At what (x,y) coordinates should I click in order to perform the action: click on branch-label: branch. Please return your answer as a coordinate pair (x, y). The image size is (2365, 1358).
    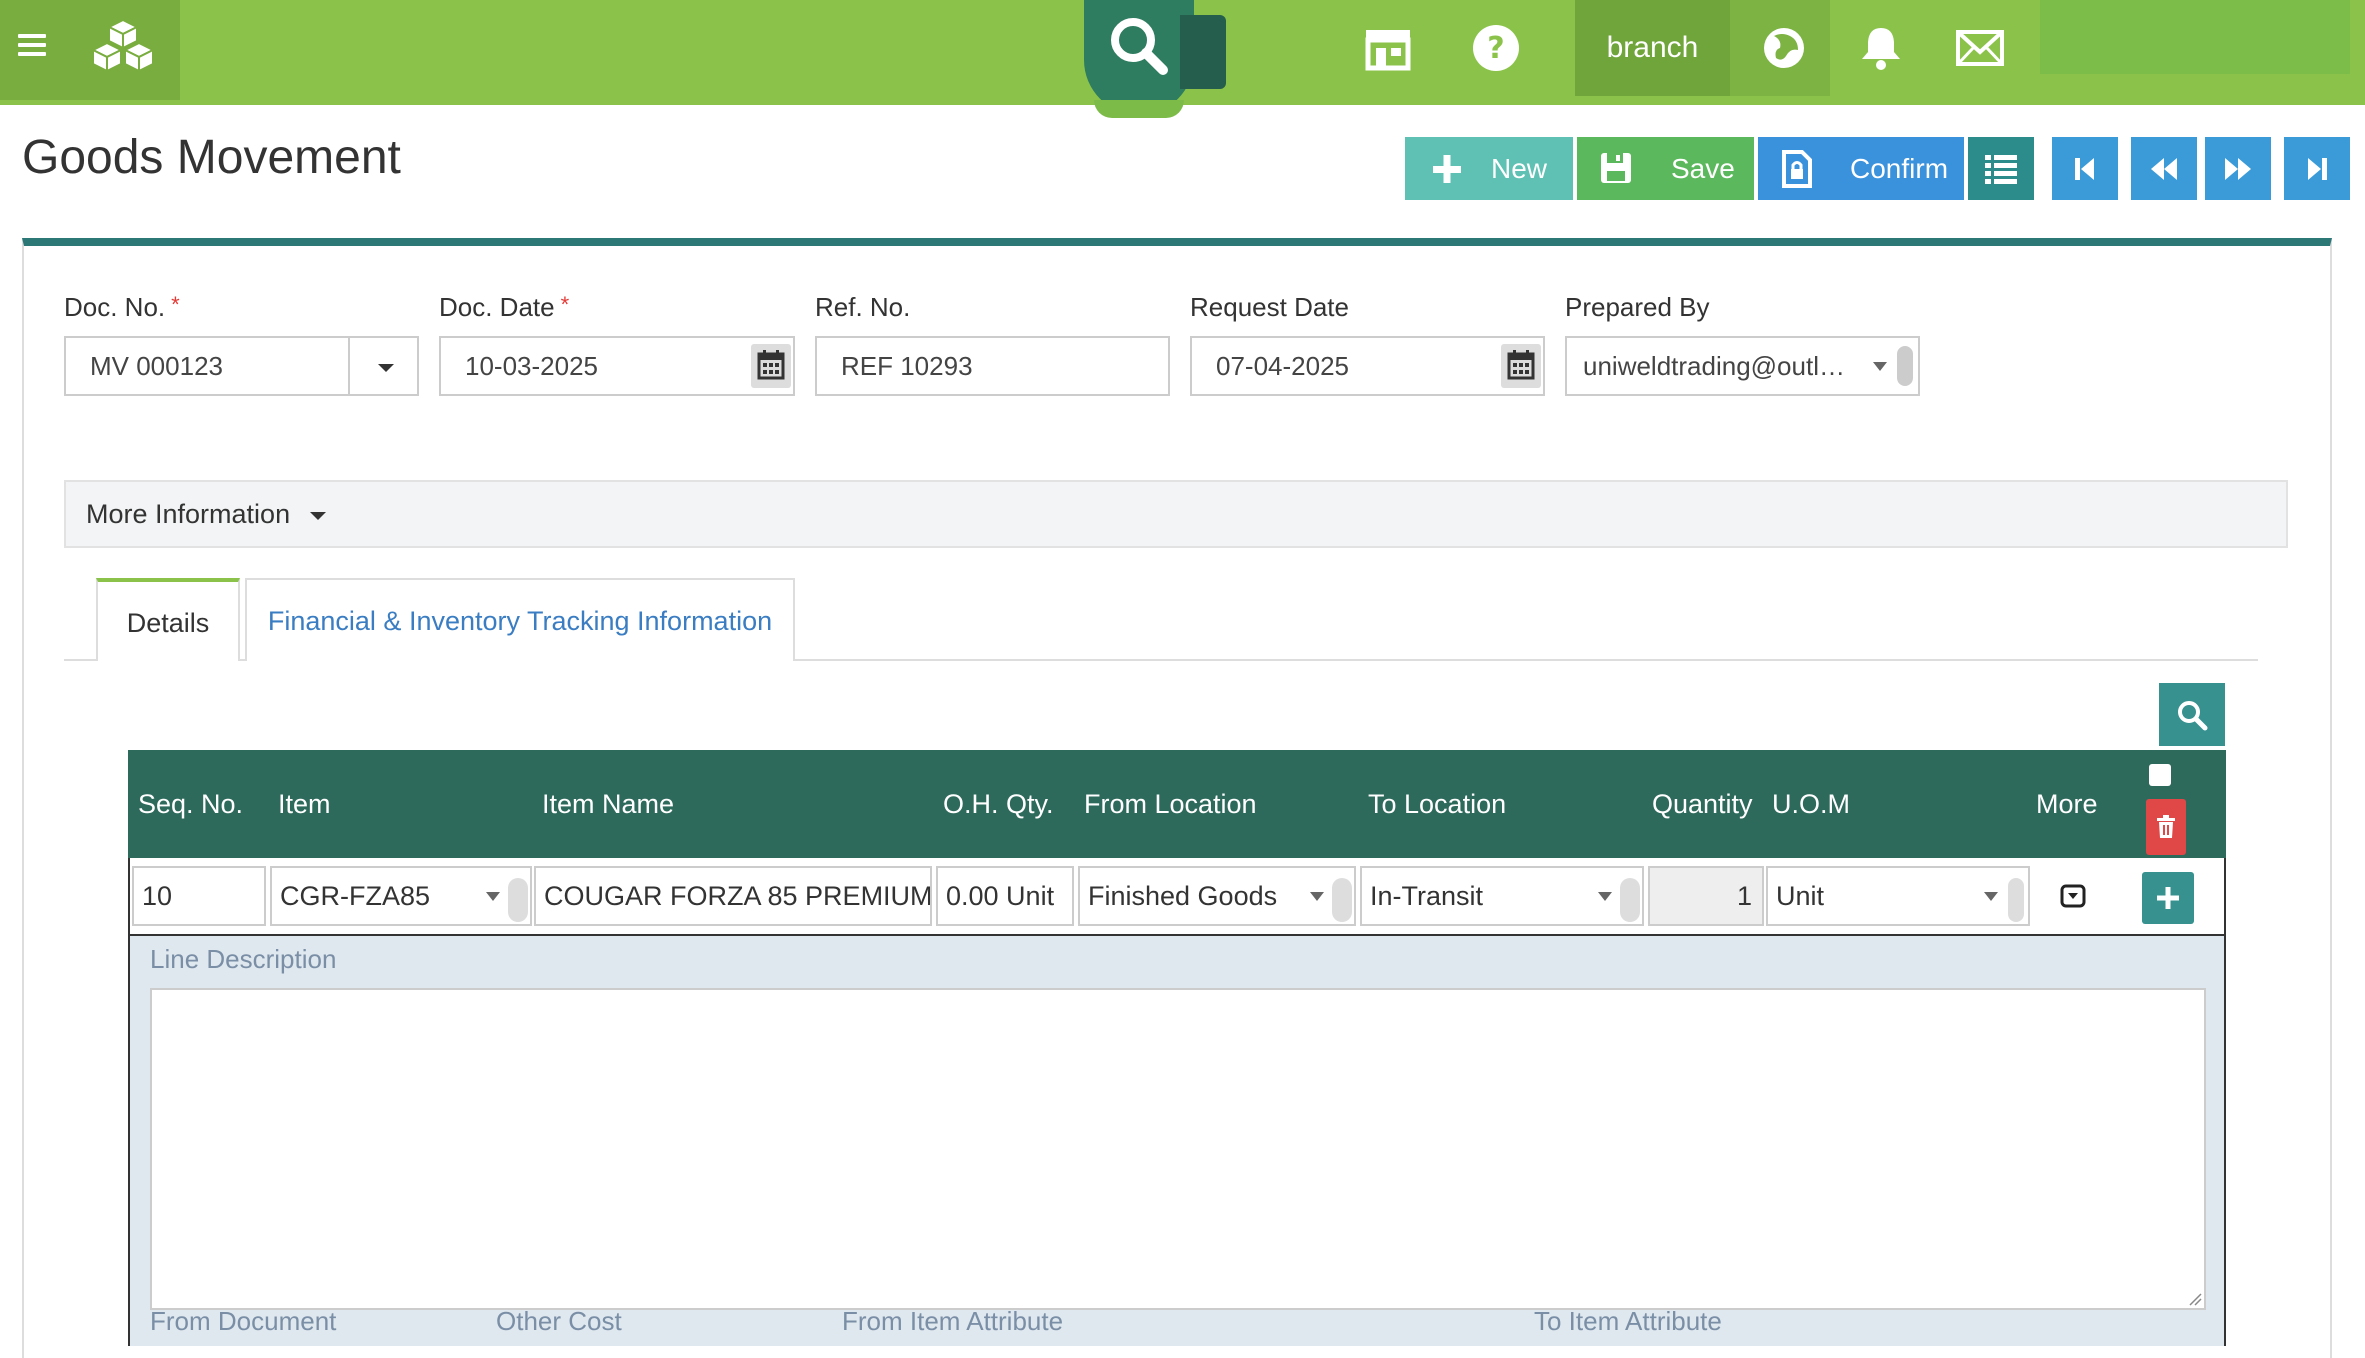
    Looking at the image, I should click on (1652, 47).